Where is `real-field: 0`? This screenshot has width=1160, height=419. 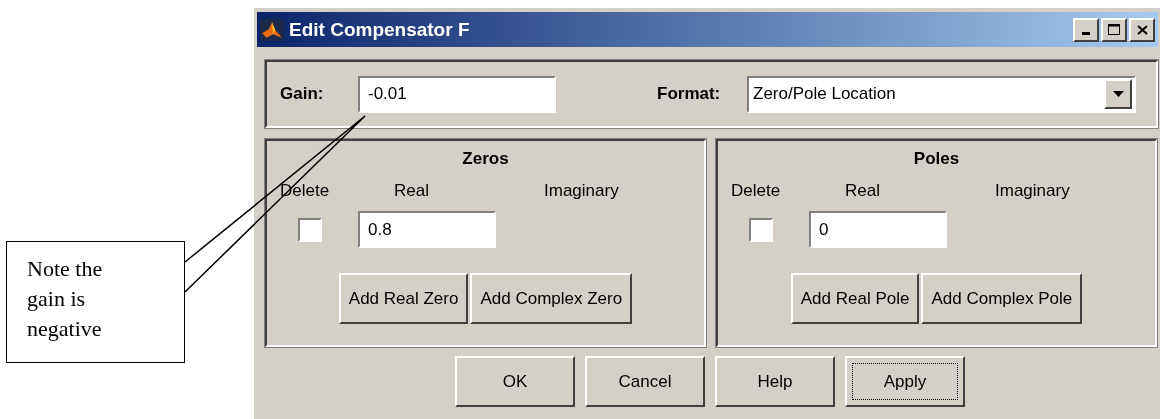
real-field: 0 is located at coordinates (878, 229).